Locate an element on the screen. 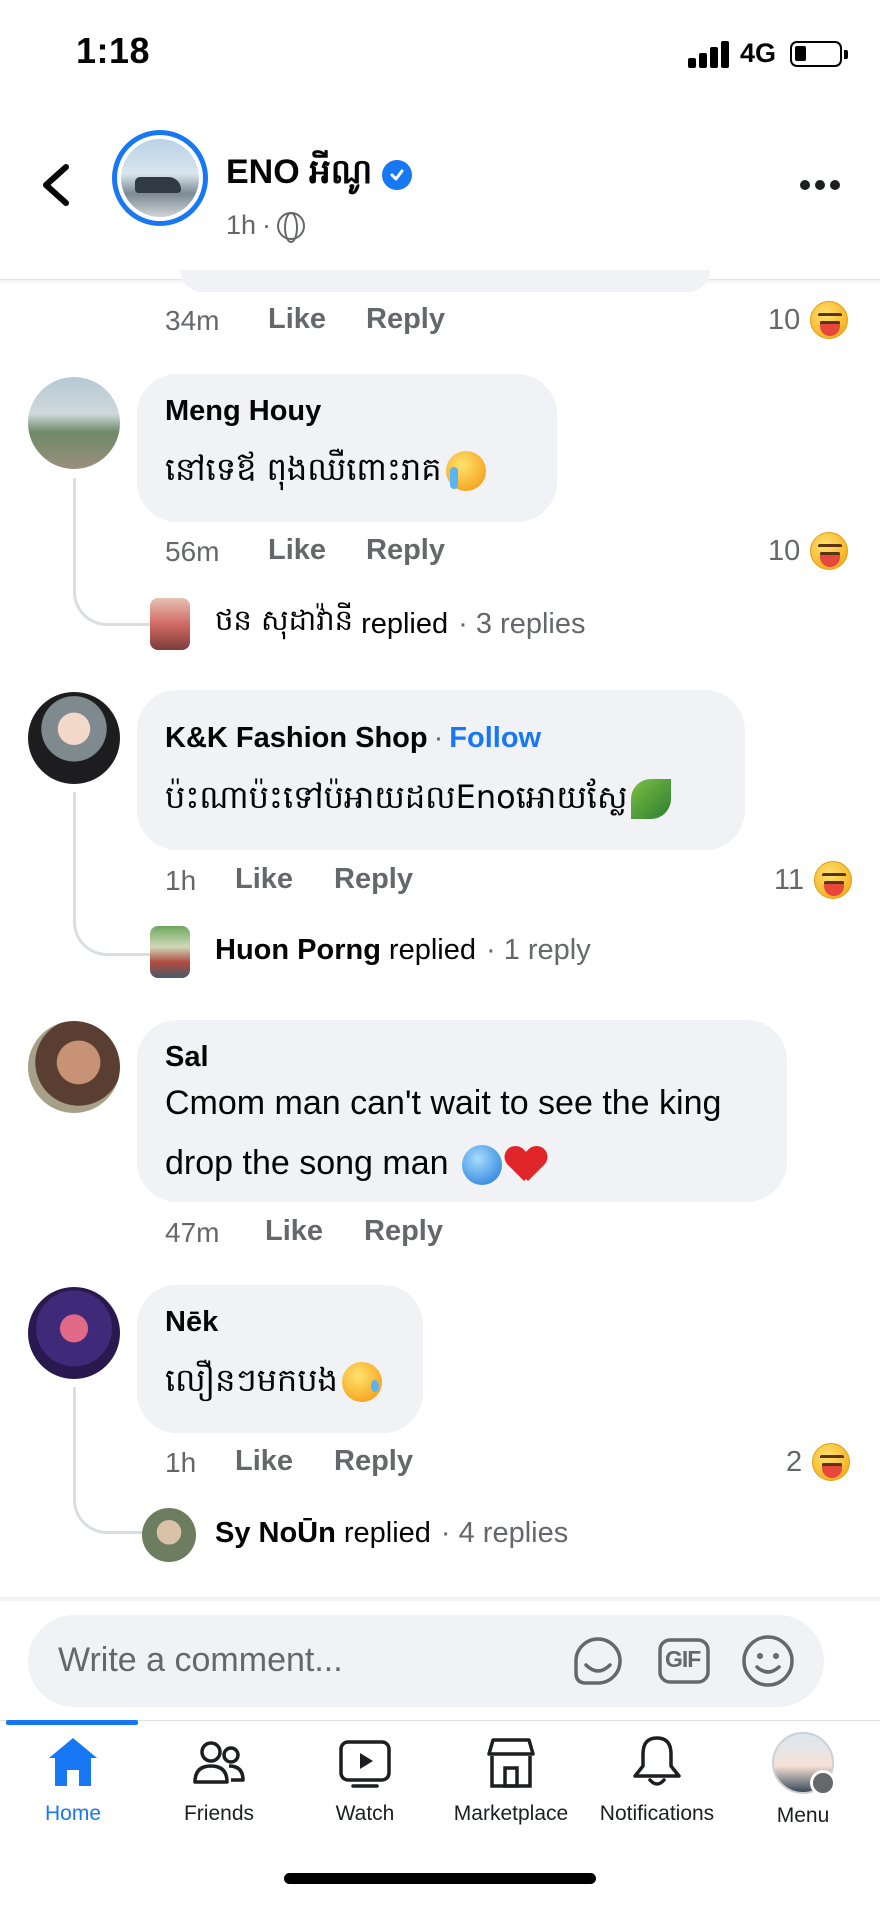  network-type: 4G is located at coordinates (758, 53).